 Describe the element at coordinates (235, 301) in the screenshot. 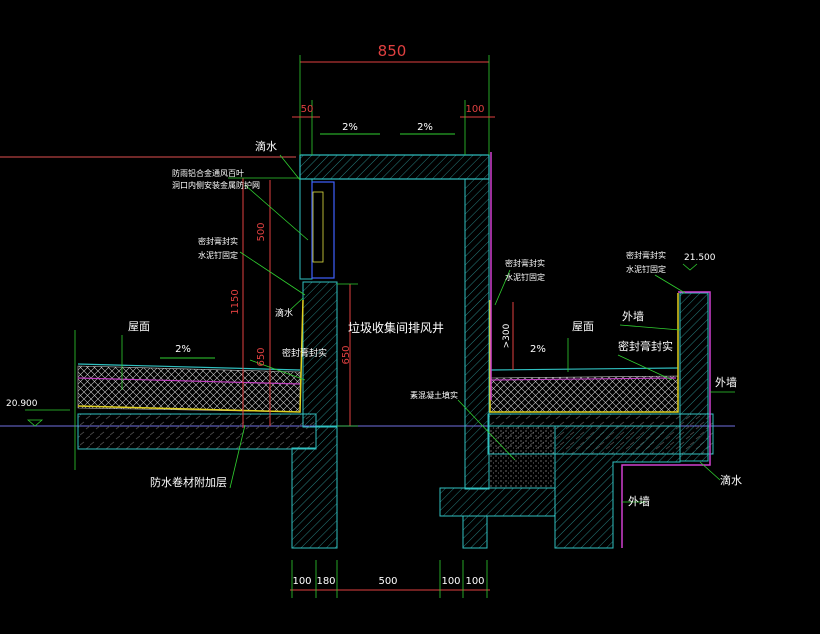

I see `dim-1150: 1150` at that location.